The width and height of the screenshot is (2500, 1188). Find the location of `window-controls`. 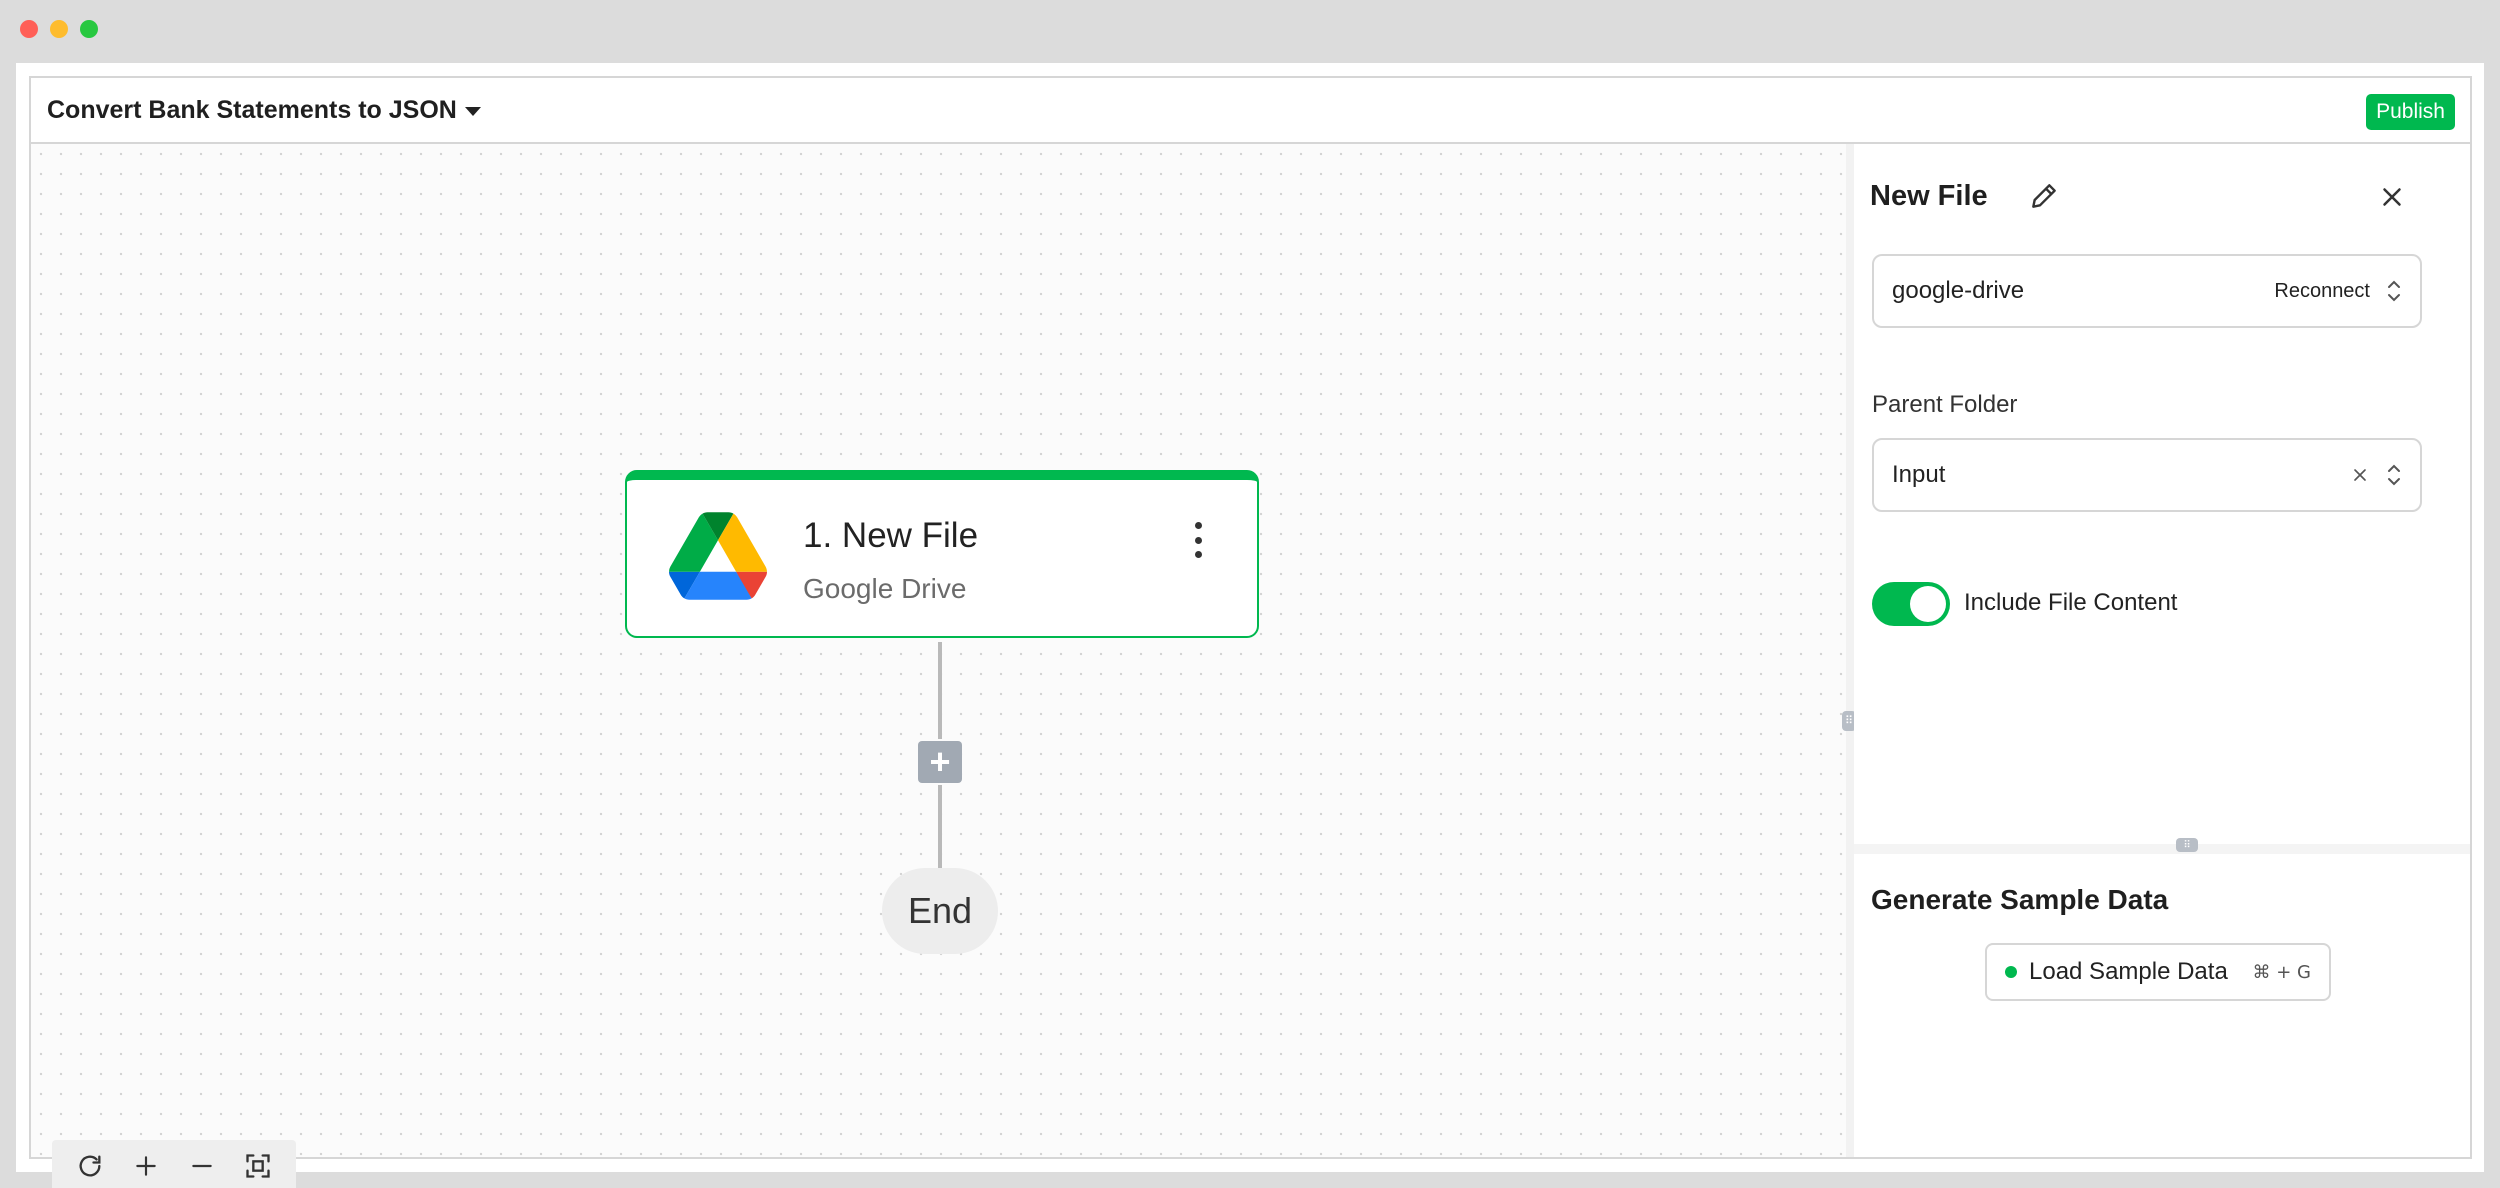

window-controls is located at coordinates (59, 29).